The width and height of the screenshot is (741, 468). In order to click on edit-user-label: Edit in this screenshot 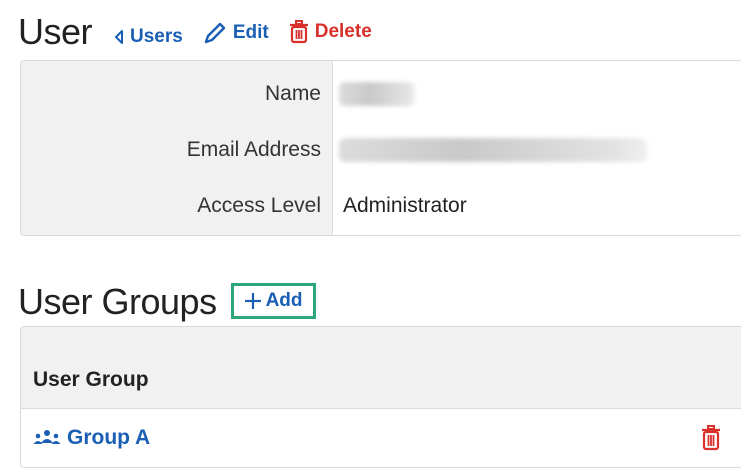, I will do `click(250, 32)`.